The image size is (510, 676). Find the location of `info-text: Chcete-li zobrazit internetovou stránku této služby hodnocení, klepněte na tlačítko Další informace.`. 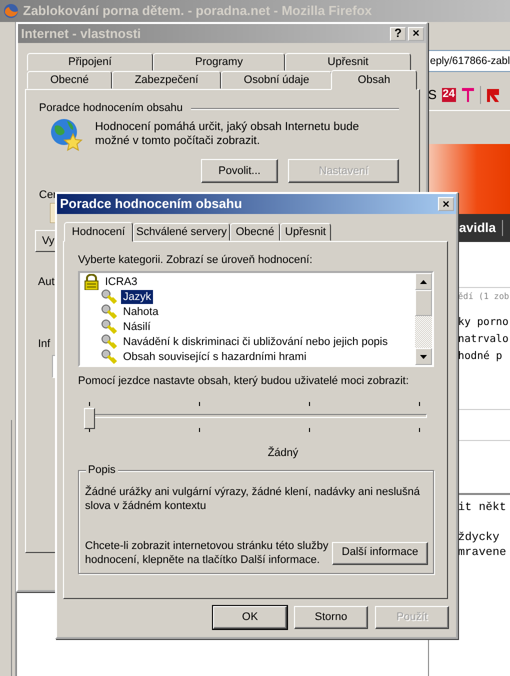

info-text: Chcete-li zobrazit internetovou stránku této služby hodnocení, klepněte na tlačítko Další informace. is located at coordinates (207, 552).